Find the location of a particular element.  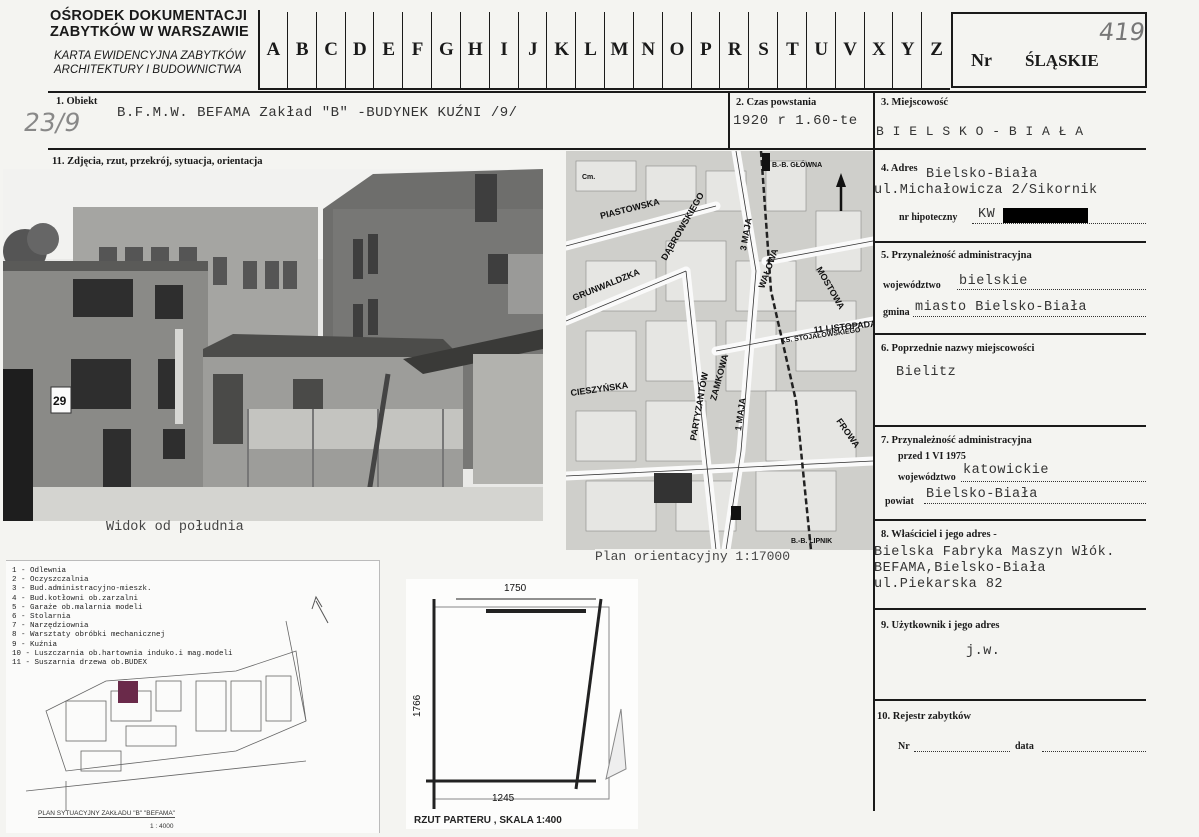

przynaleznosc1975-woj-label: województwo is located at coordinates (927, 477).